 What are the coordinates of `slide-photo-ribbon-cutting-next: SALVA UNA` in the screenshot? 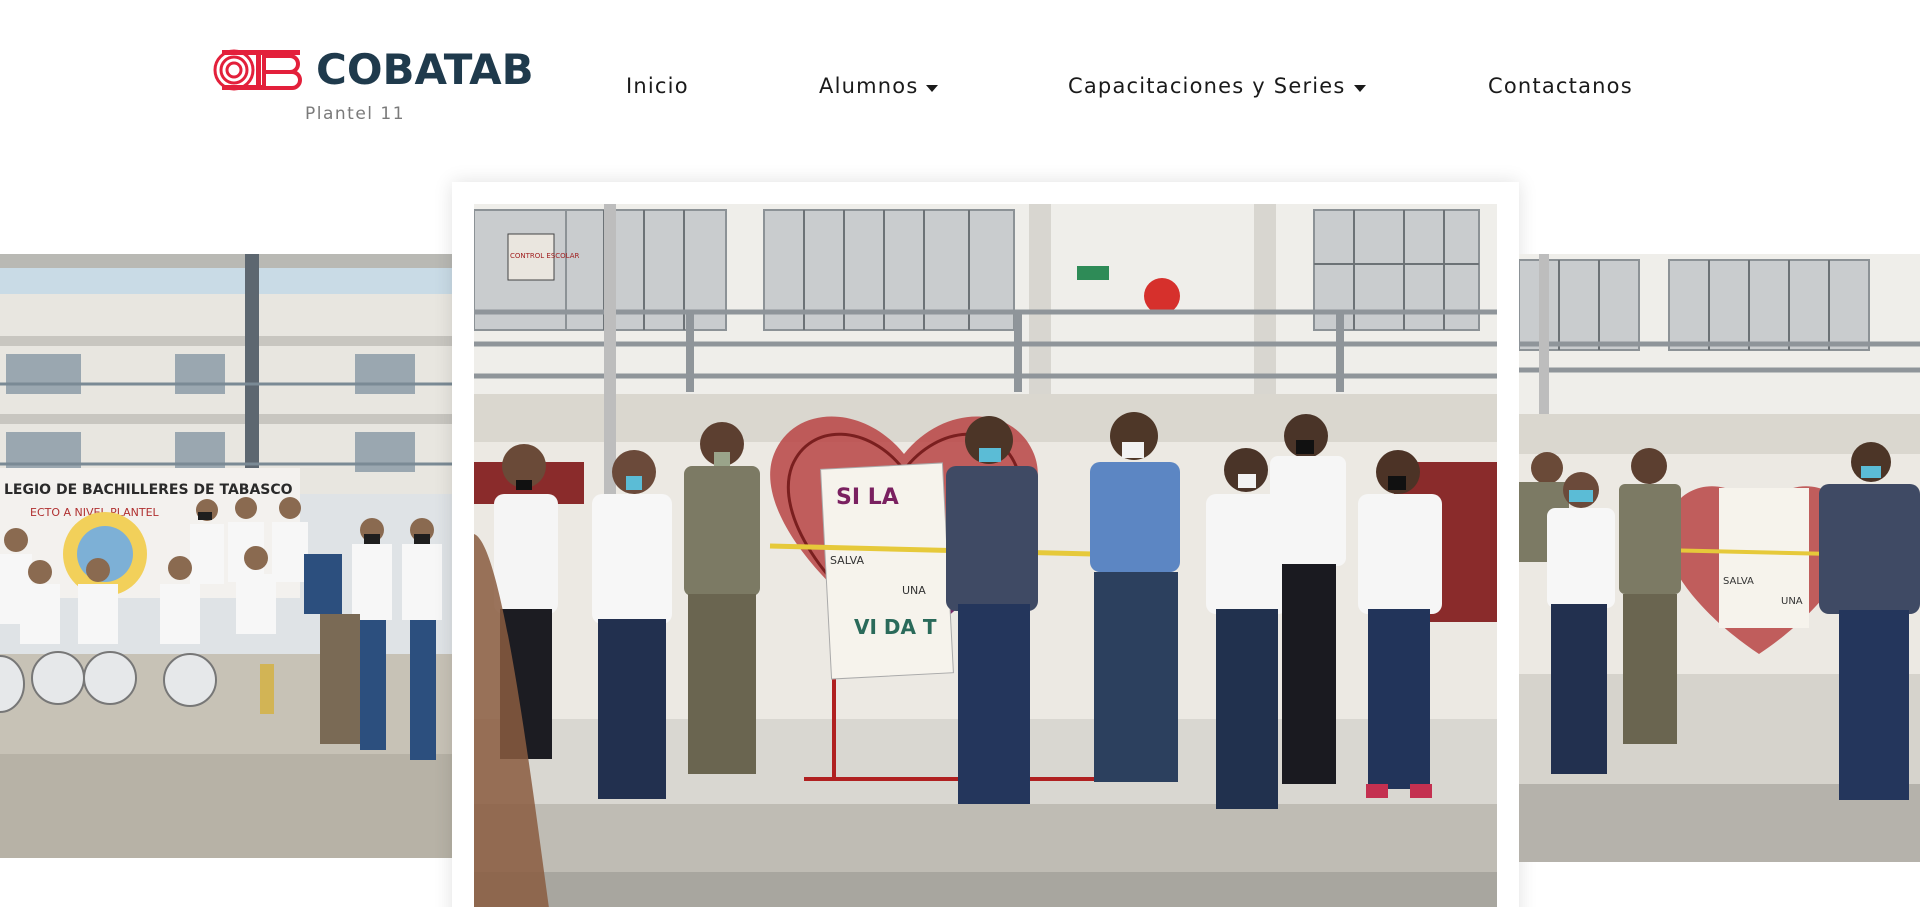 It's located at (1719, 558).